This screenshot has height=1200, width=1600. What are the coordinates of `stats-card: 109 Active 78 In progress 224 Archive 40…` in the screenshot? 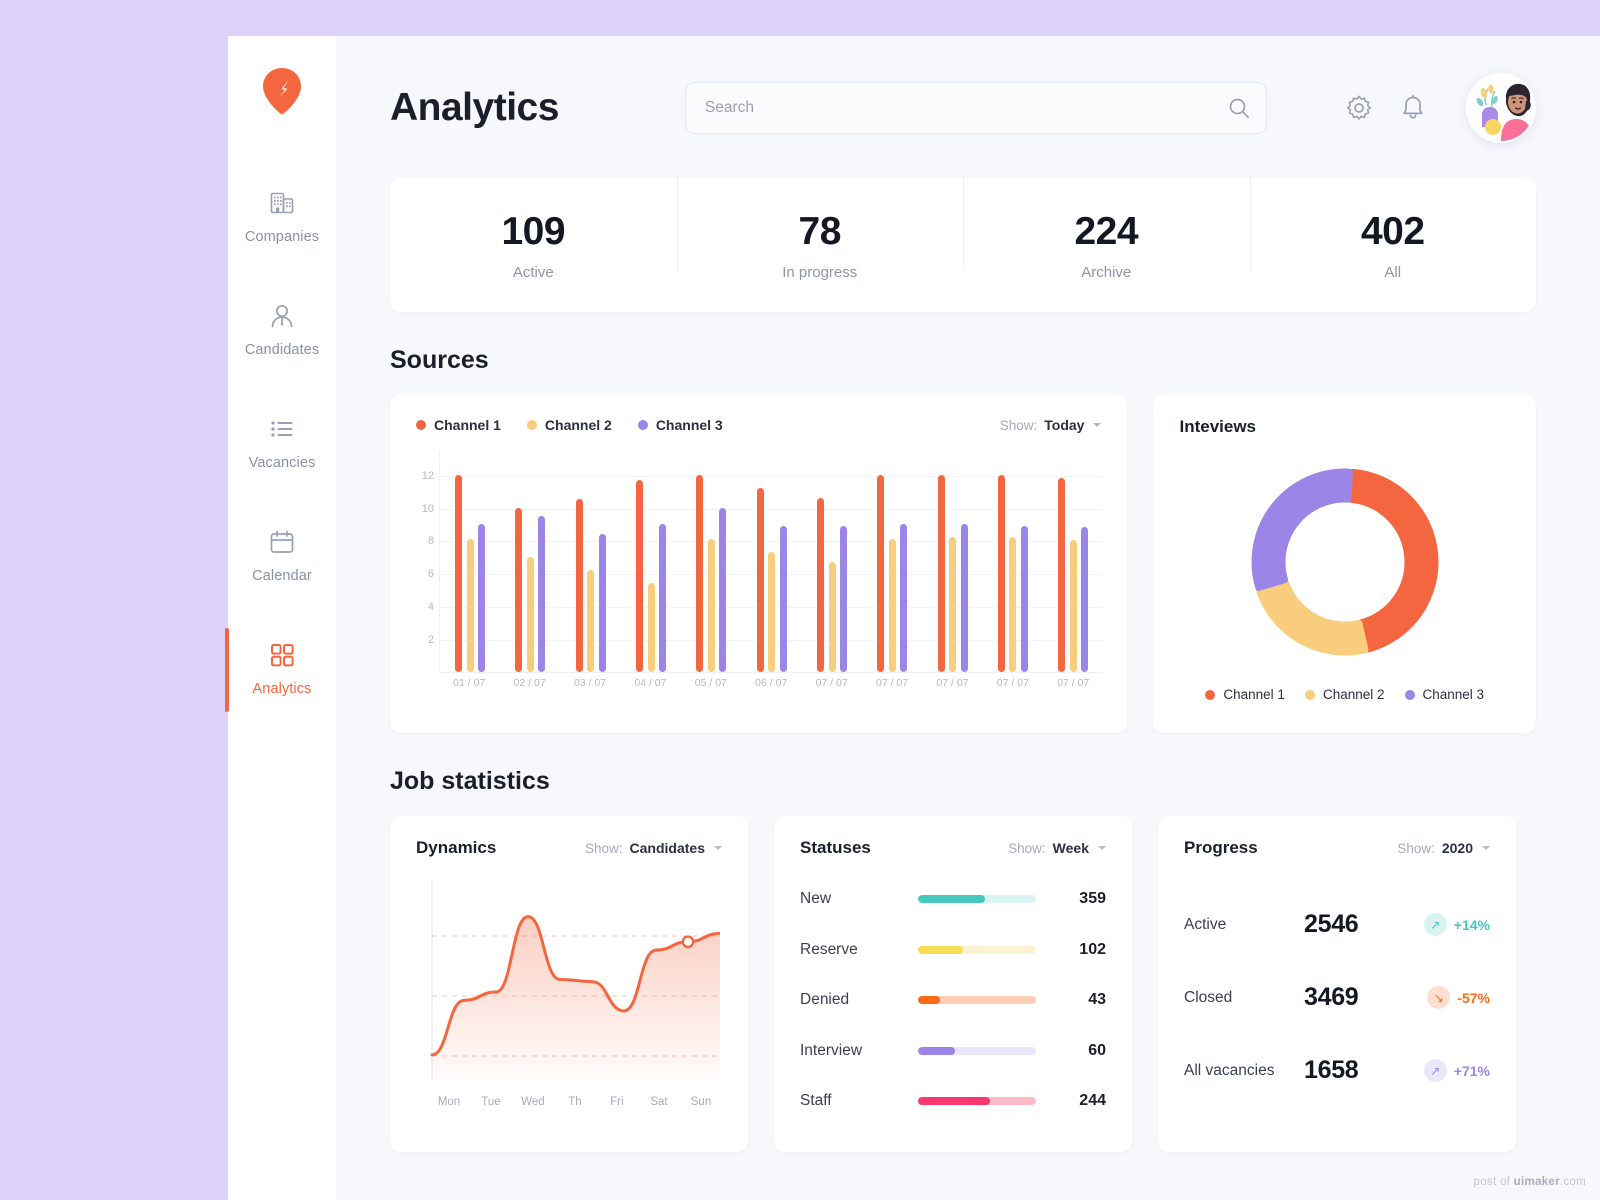 It's located at (963, 242).